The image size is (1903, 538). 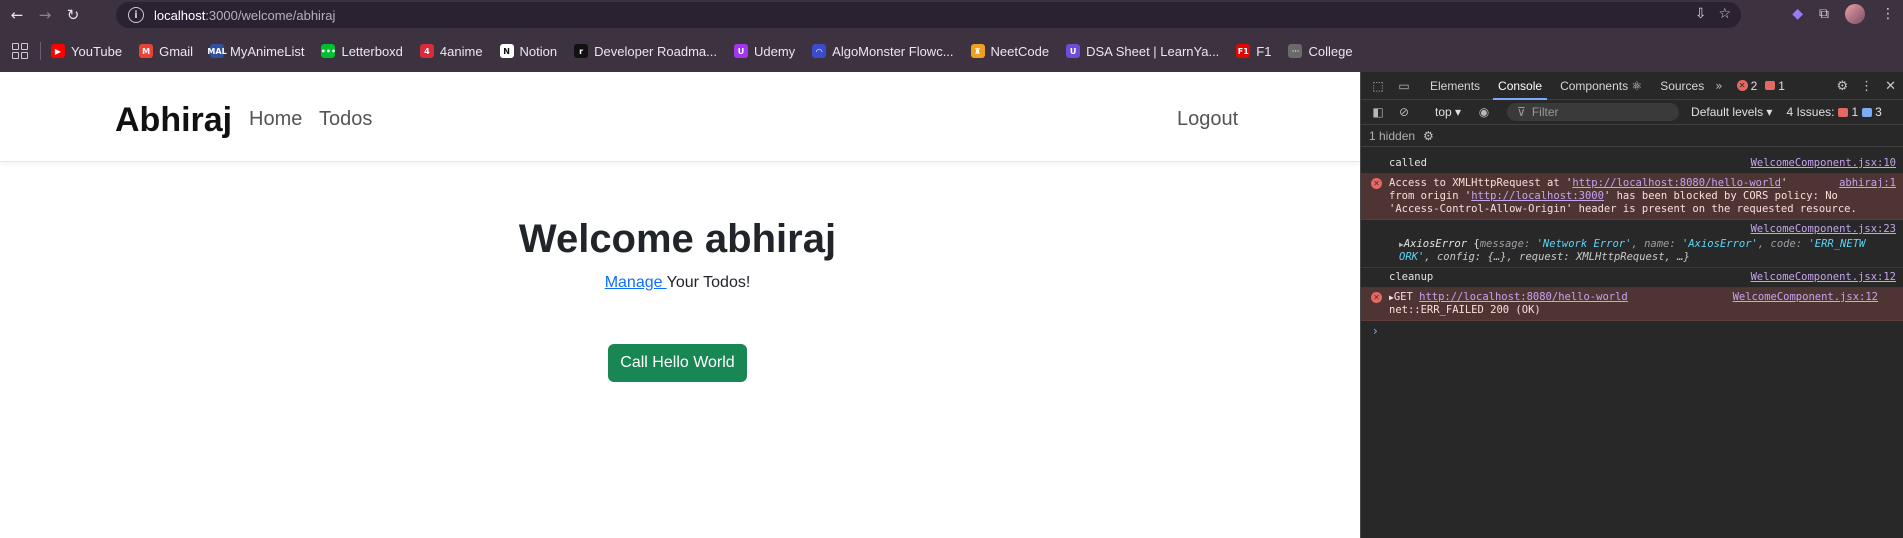 What do you see at coordinates (1448, 112) in the screenshot?
I see `context-select: top ▾` at bounding box center [1448, 112].